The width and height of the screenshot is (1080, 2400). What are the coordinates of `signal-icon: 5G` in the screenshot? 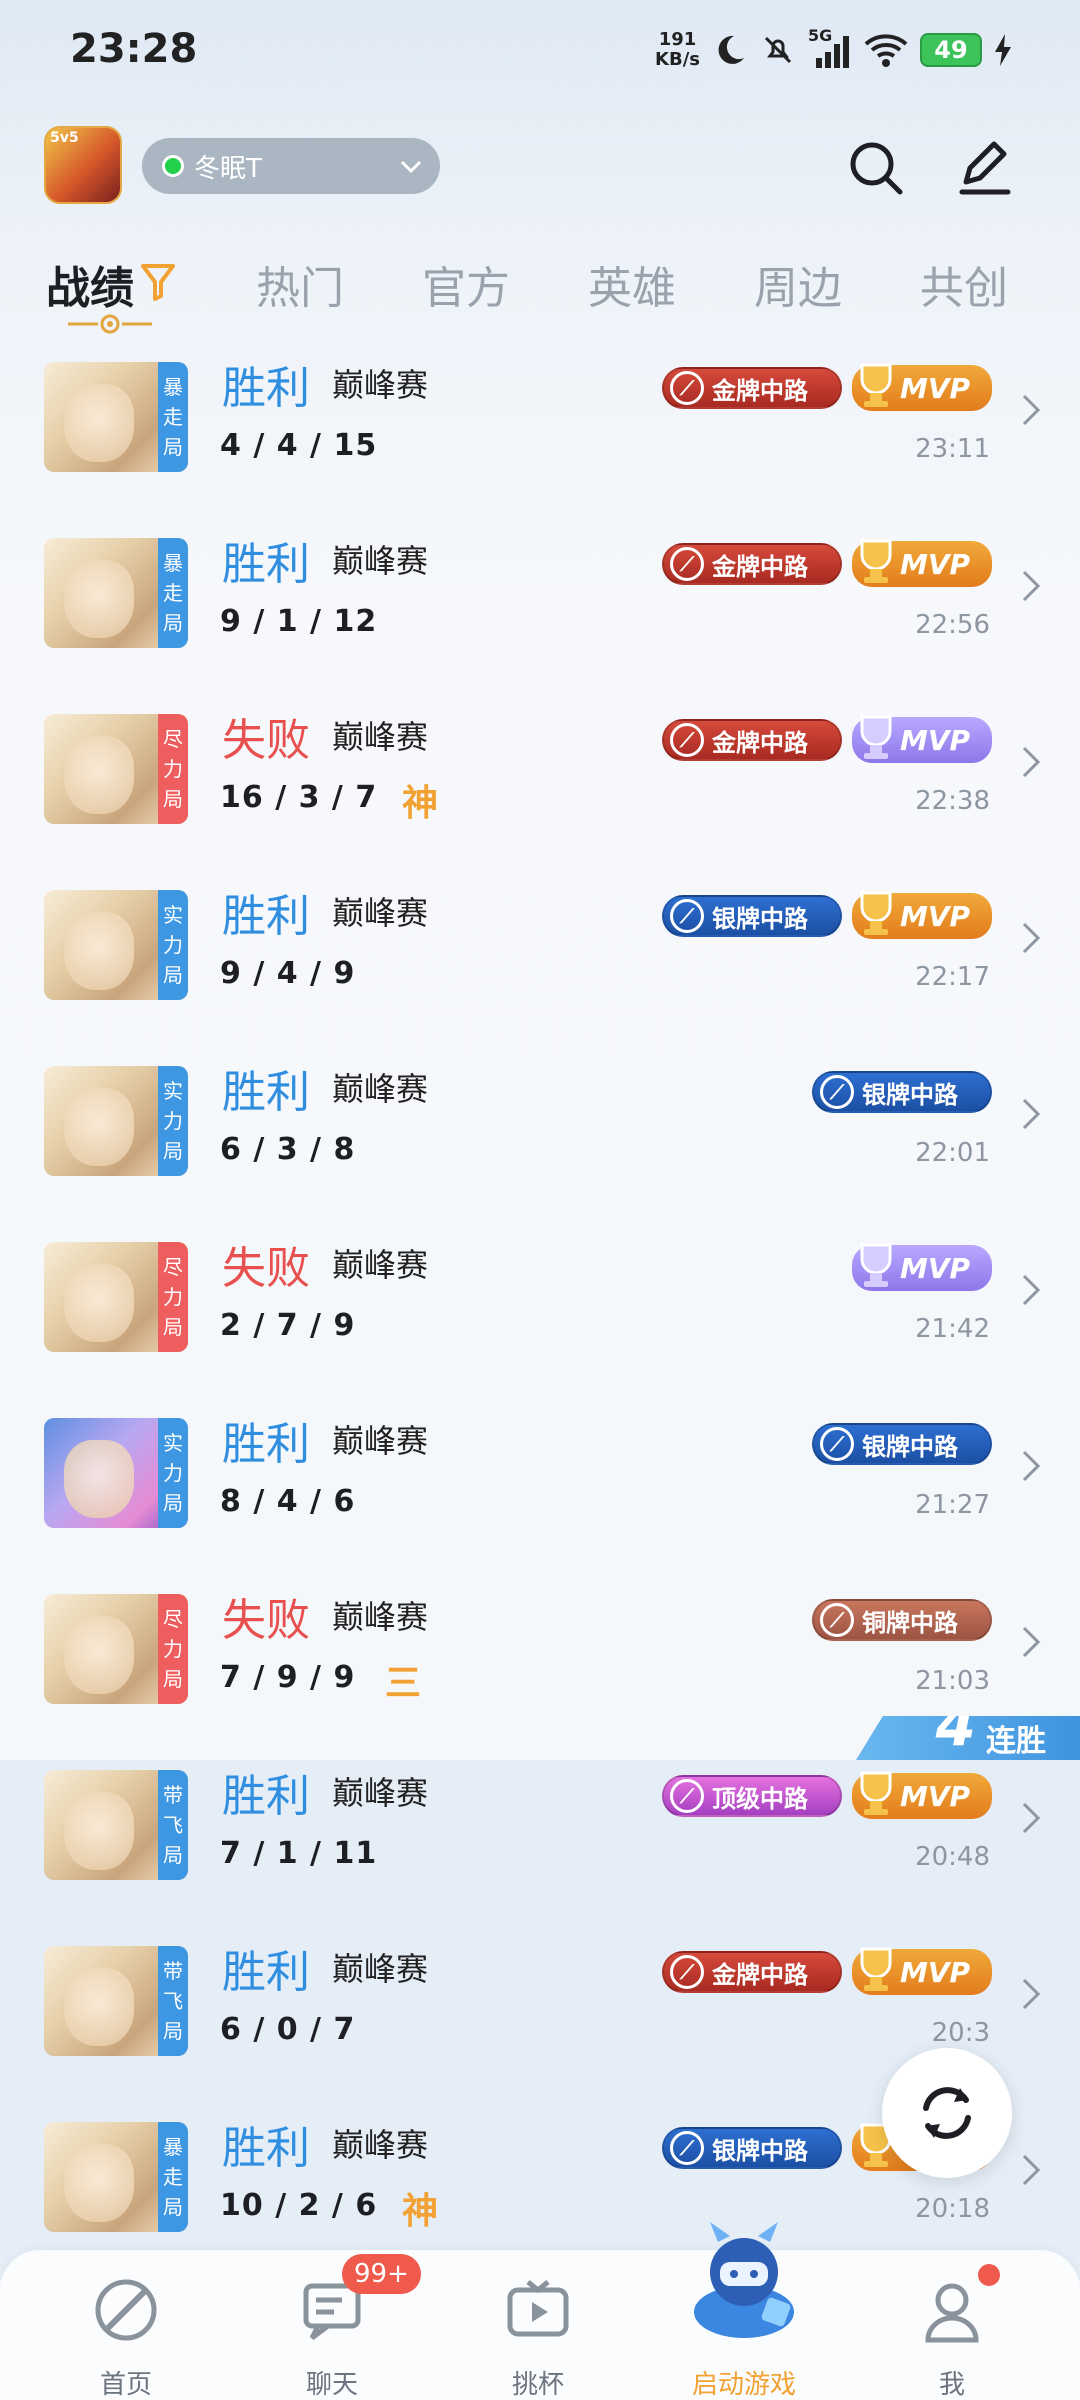 It's located at (830, 48).